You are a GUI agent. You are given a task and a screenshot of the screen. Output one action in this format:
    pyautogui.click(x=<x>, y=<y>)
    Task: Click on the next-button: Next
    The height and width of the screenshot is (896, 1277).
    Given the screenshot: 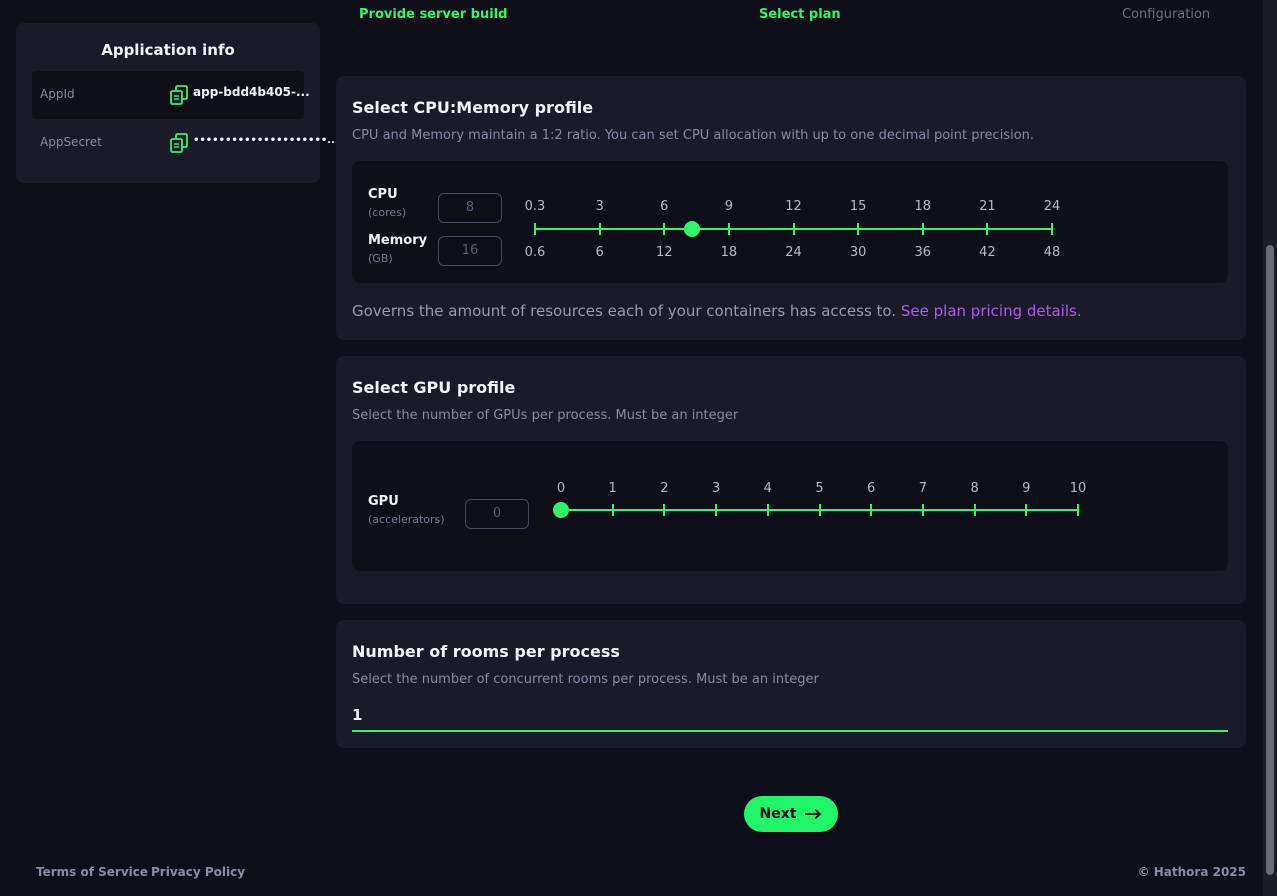 What is the action you would take?
    pyautogui.click(x=791, y=814)
    